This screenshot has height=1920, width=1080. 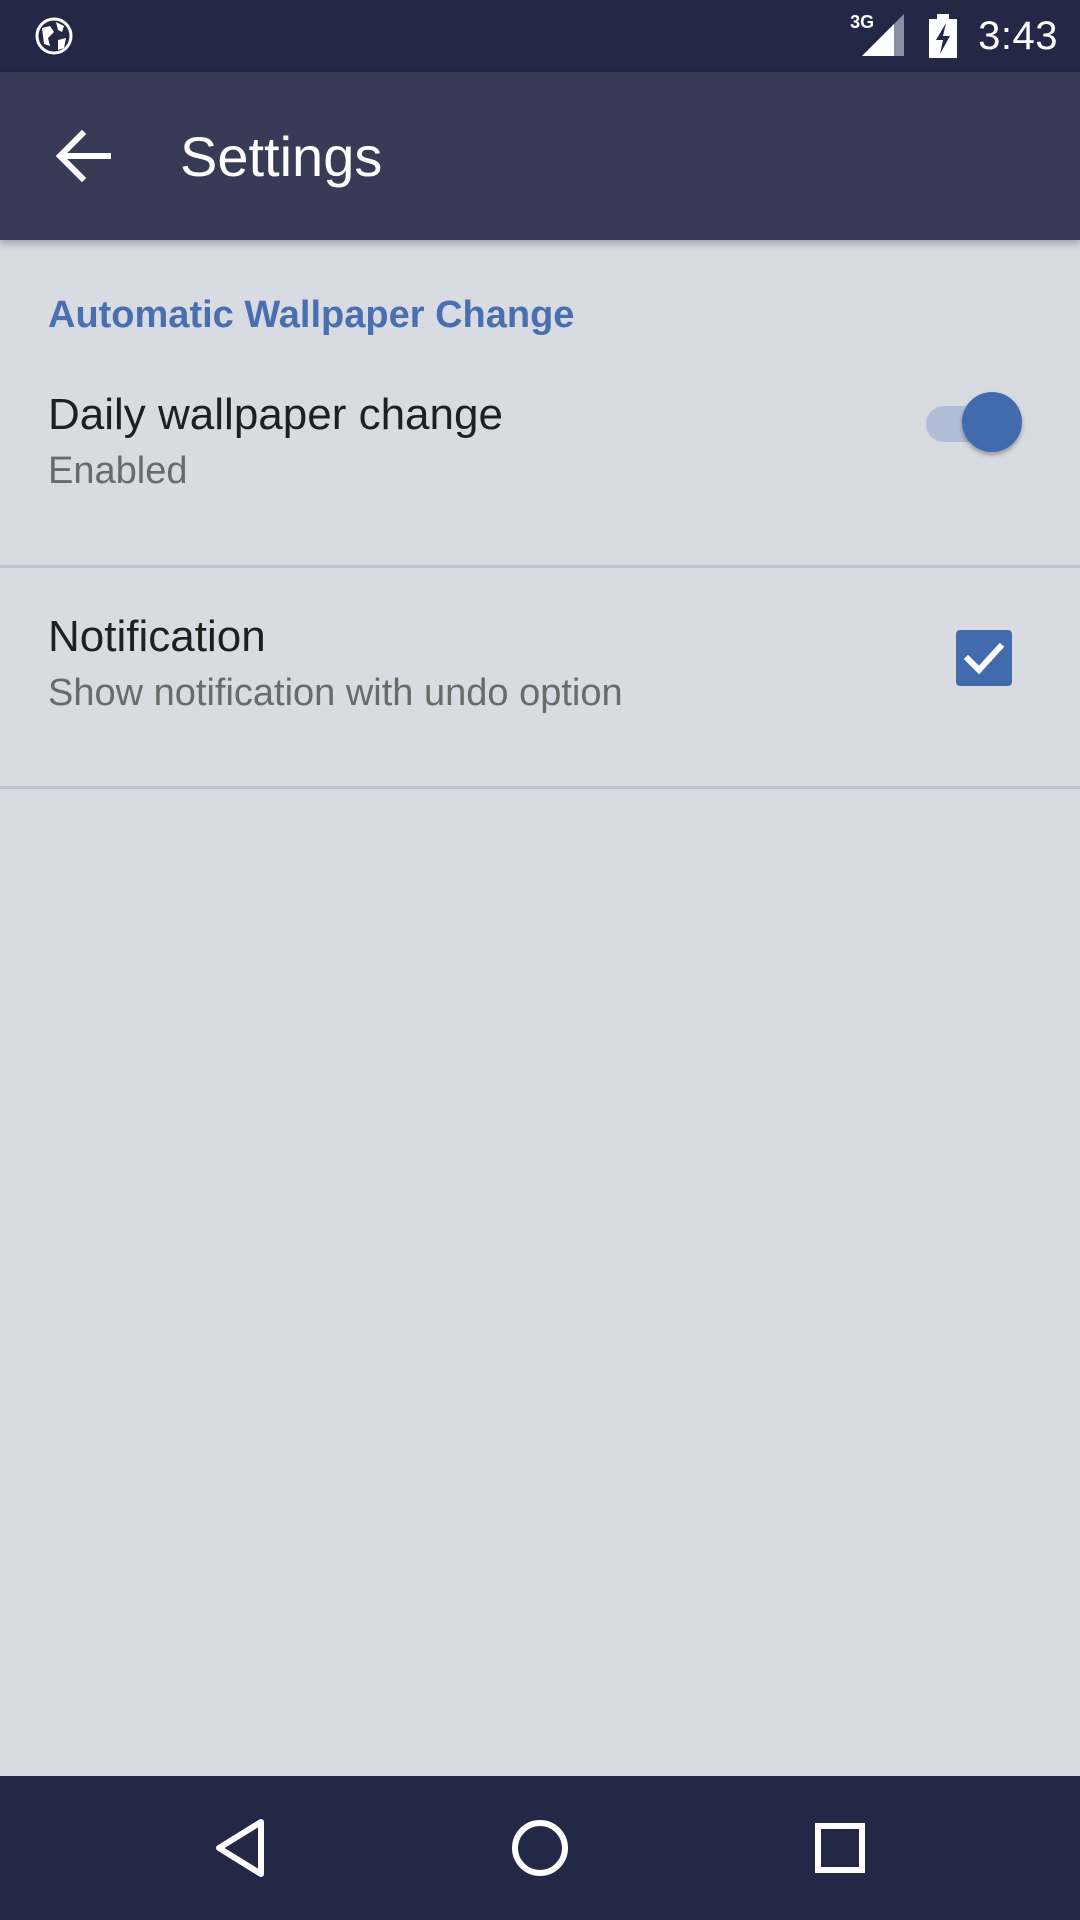 What do you see at coordinates (311, 315) in the screenshot?
I see `section-header: Automatic Wallpaper Change` at bounding box center [311, 315].